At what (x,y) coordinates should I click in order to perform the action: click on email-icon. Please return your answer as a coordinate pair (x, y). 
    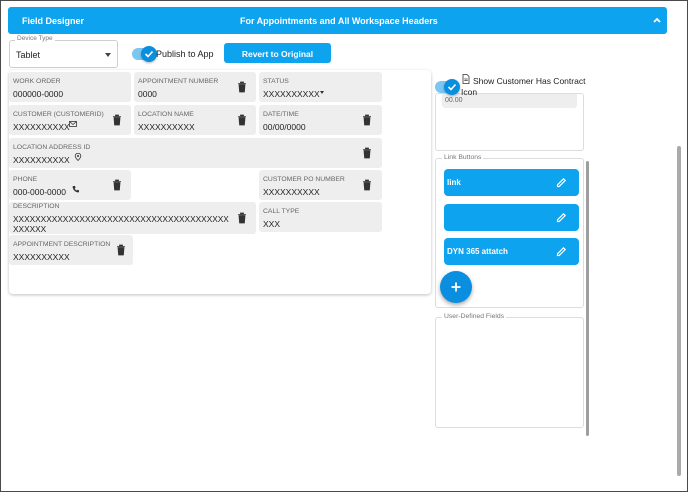
    Looking at the image, I should click on (73, 124).